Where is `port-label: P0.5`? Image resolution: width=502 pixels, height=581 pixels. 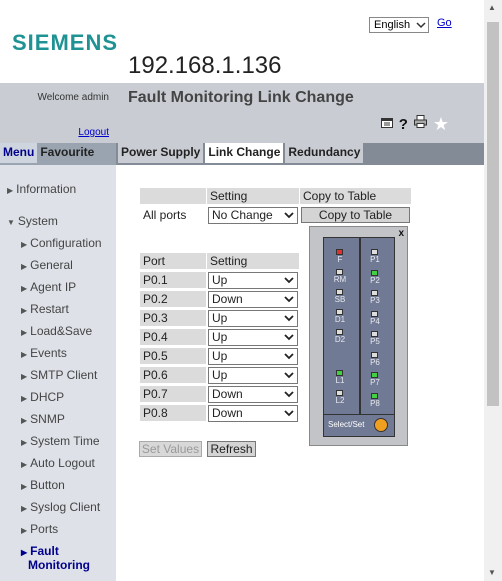 port-label: P0.5 is located at coordinates (173, 356).